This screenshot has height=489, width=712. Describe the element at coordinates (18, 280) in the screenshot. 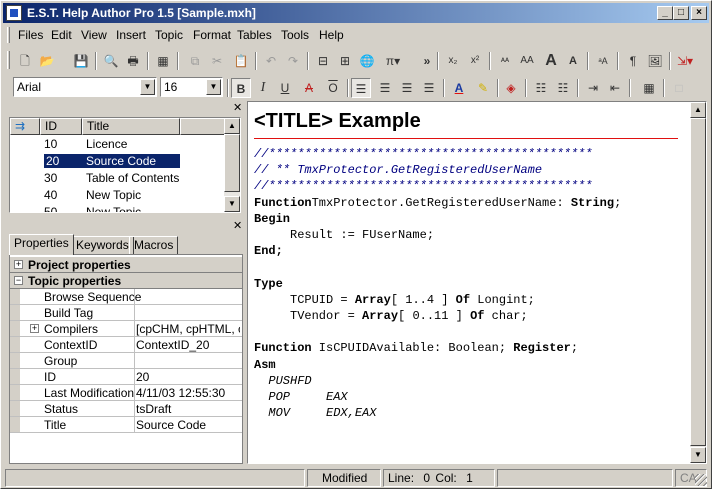

I see `collapse-icon: −` at that location.